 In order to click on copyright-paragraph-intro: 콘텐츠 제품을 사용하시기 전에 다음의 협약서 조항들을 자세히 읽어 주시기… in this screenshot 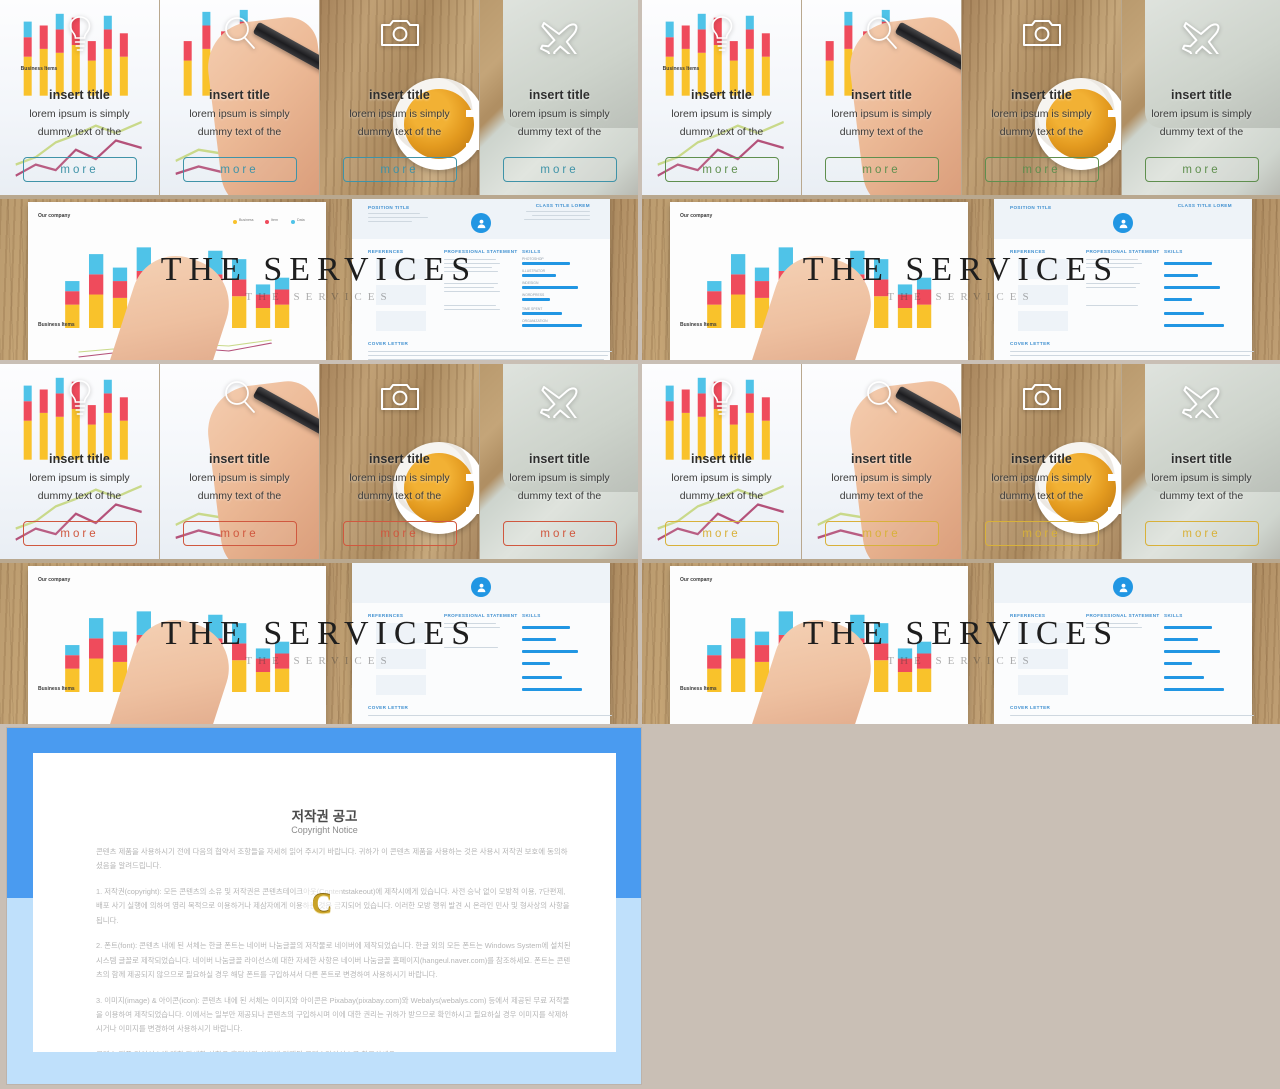, I will do `click(332, 859)`.